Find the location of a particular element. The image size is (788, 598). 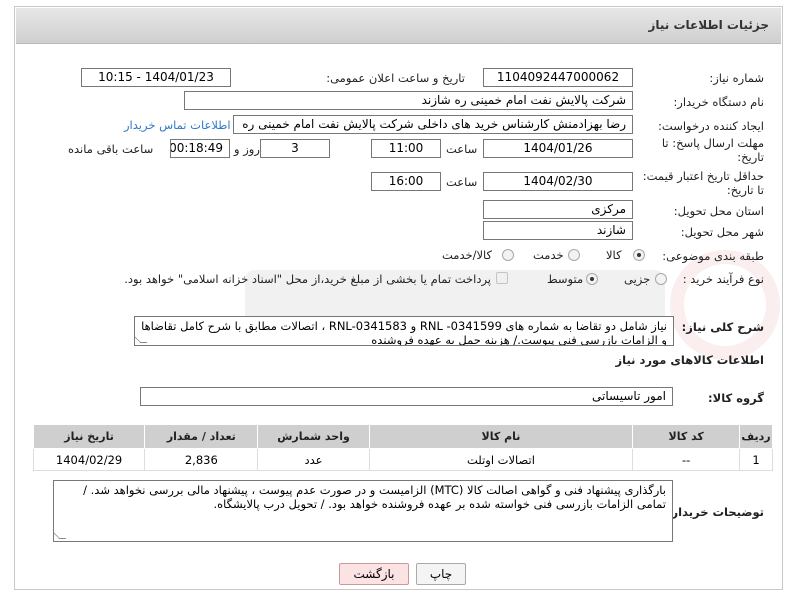

process-option-medium: متوسط is located at coordinates (565, 279).